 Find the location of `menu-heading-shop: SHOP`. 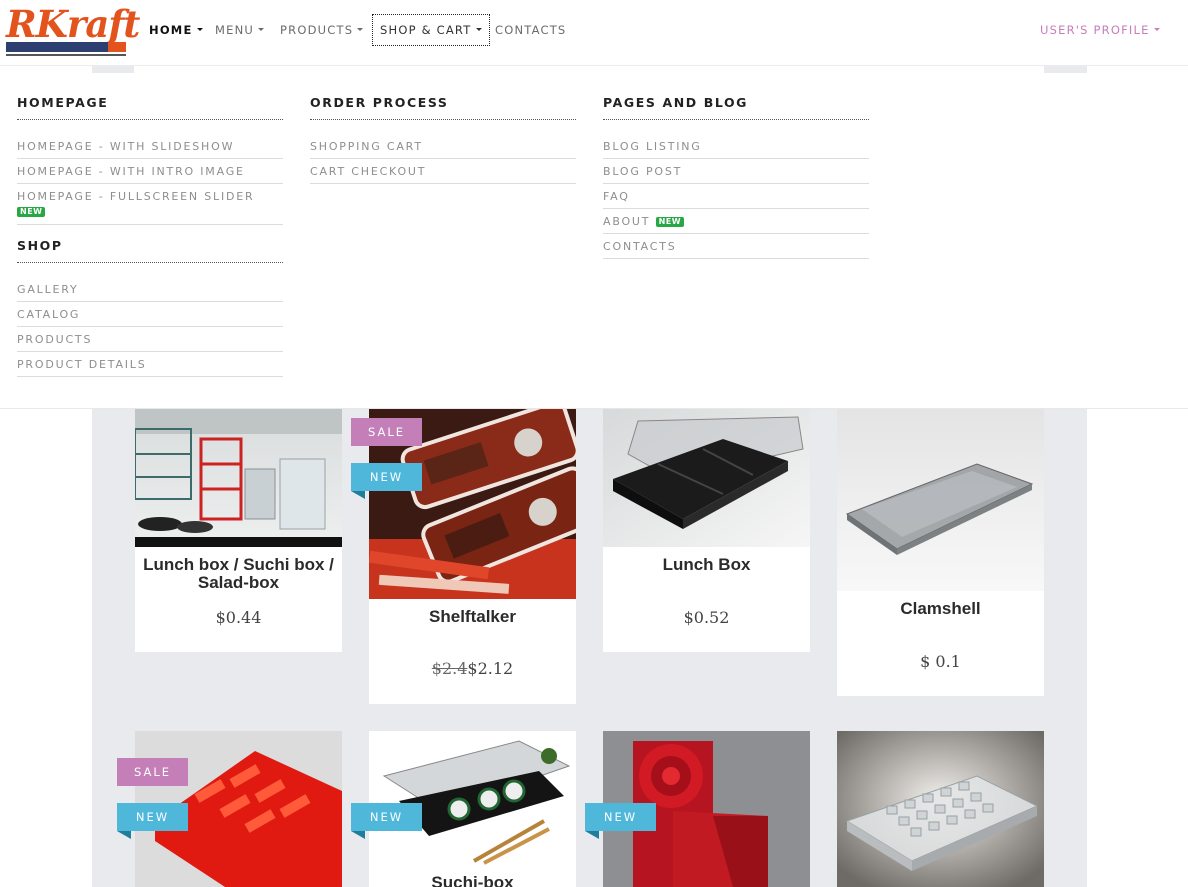

menu-heading-shop: SHOP is located at coordinates (150, 244).